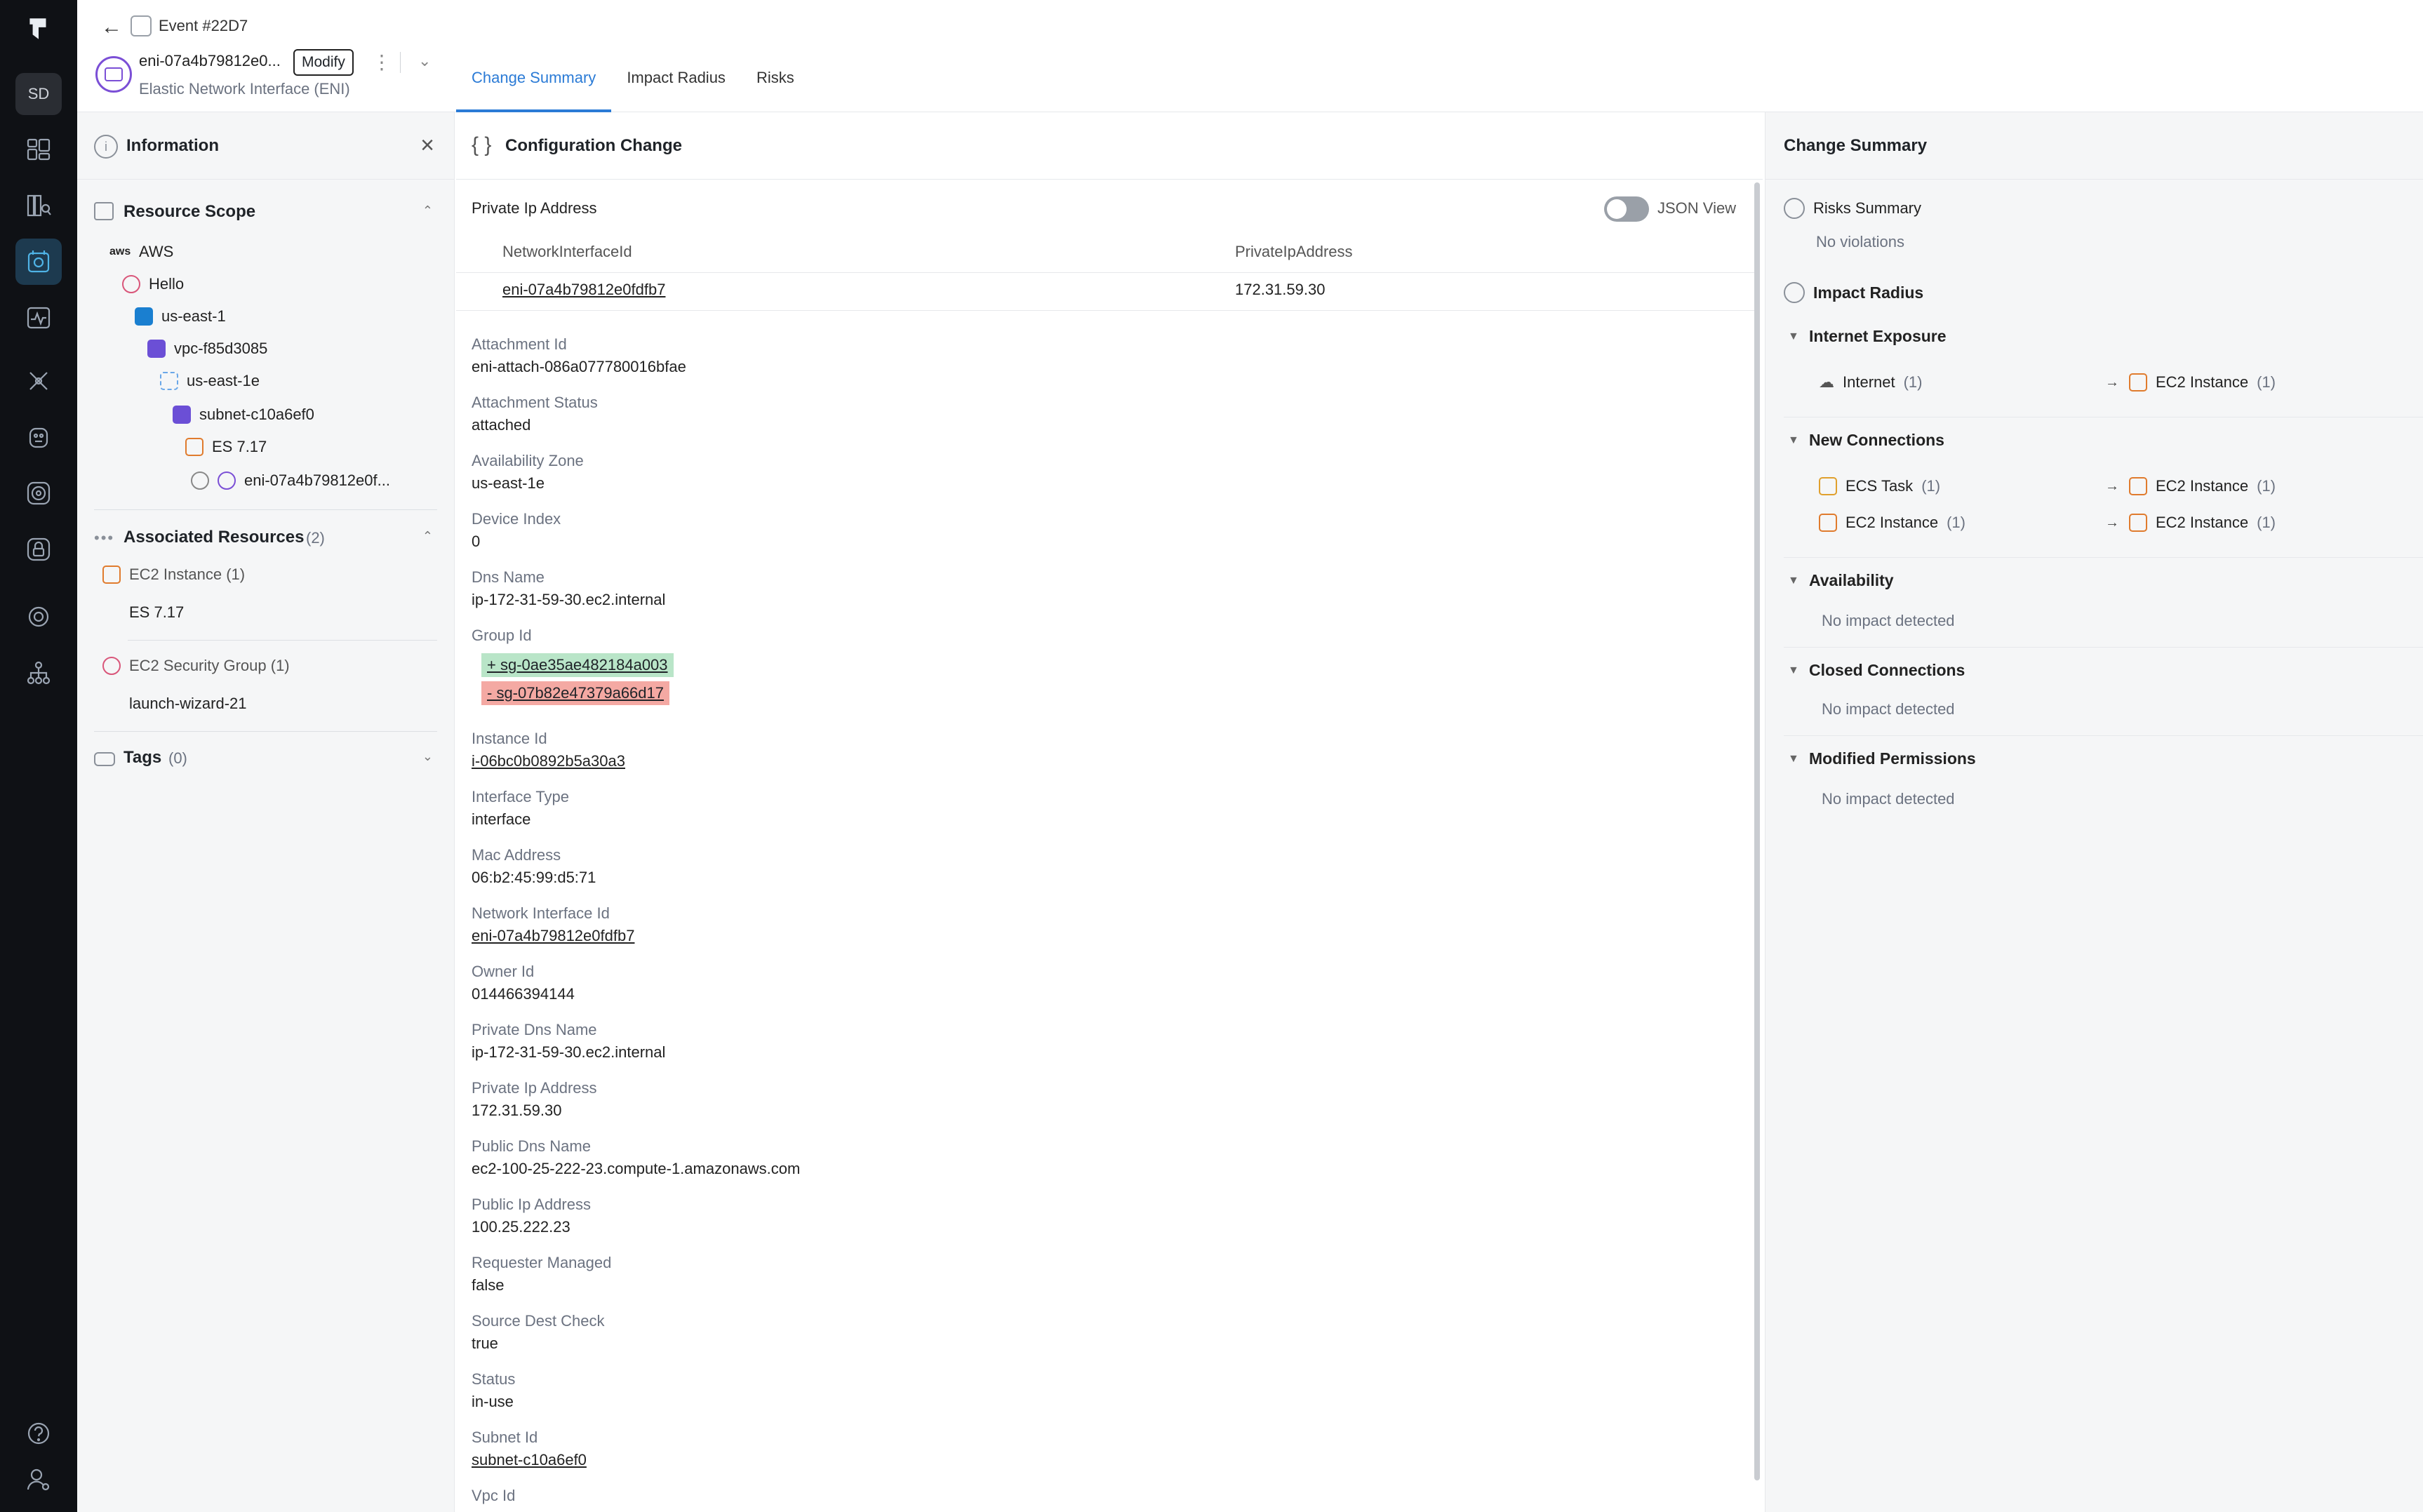 This screenshot has width=2423, height=1512. I want to click on risks-summary-row: Risks Summary, so click(1853, 209).